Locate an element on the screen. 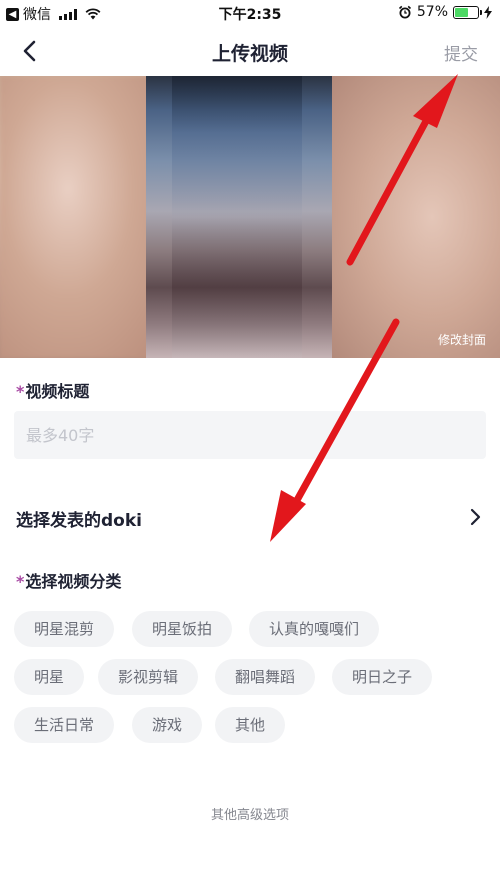  video-title-label: *视频标题 is located at coordinates (52, 390).